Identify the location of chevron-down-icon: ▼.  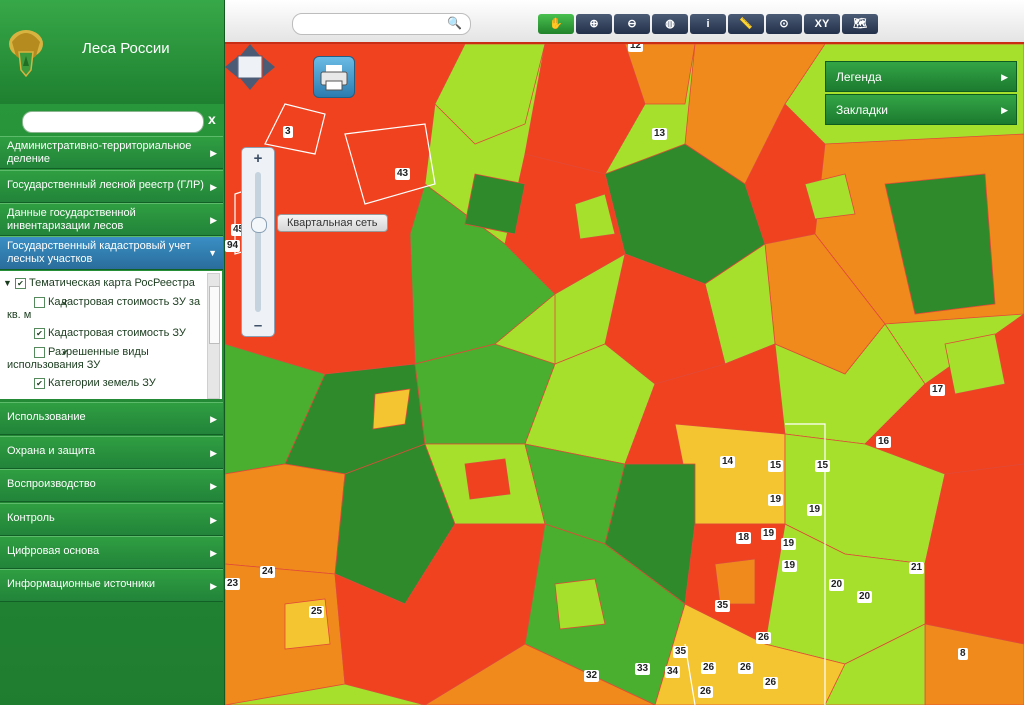
(212, 253).